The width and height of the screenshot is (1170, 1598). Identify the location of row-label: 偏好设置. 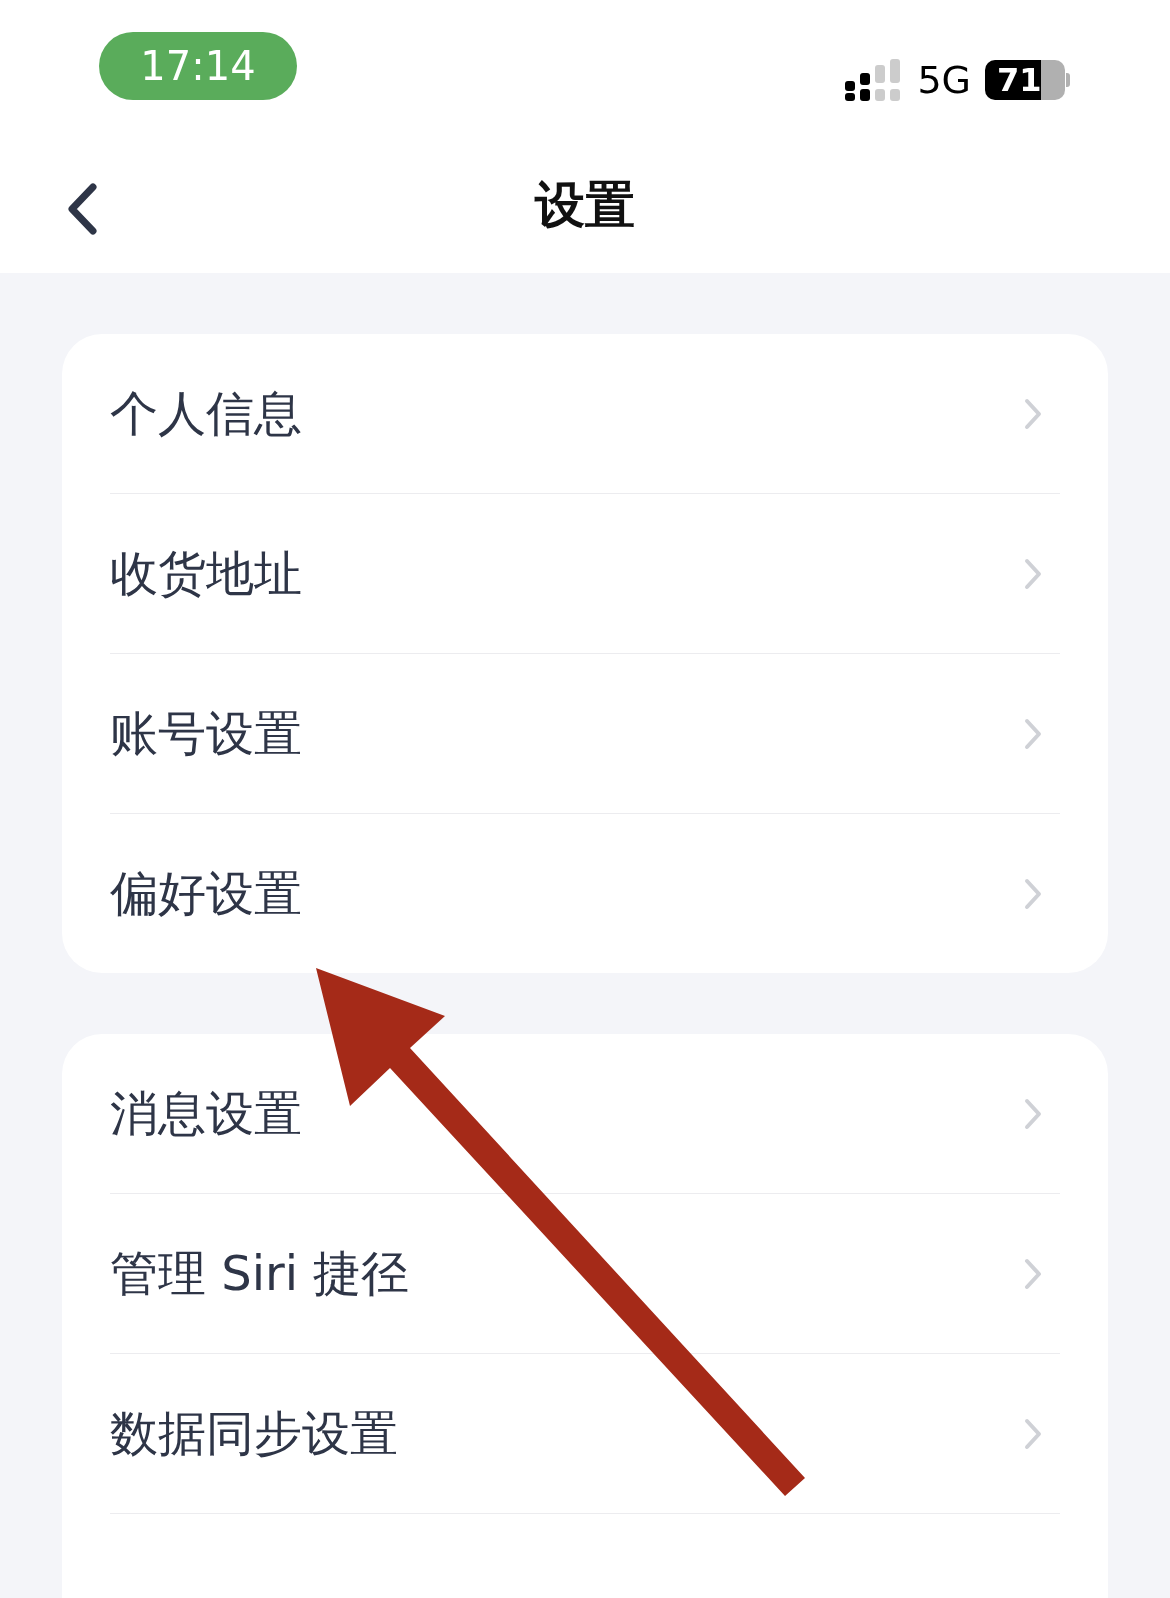
(206, 893).